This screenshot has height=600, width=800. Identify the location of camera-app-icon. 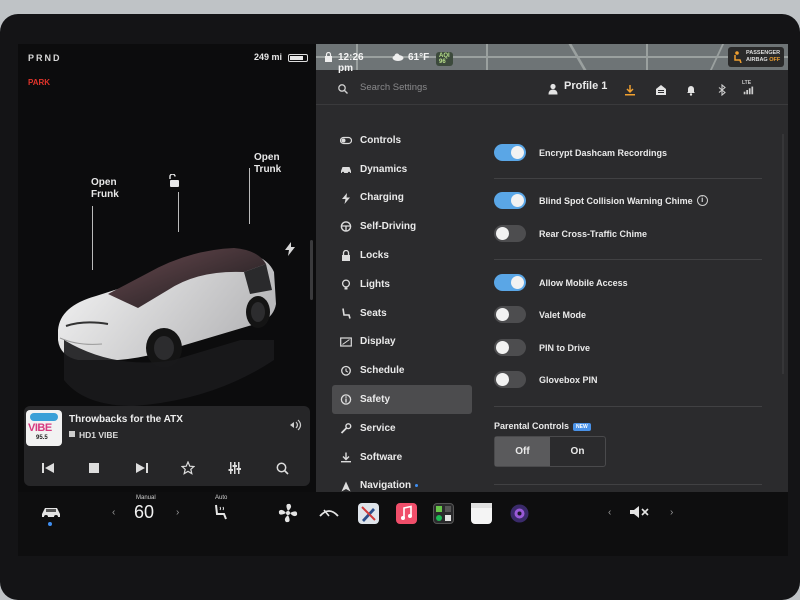
(368, 513).